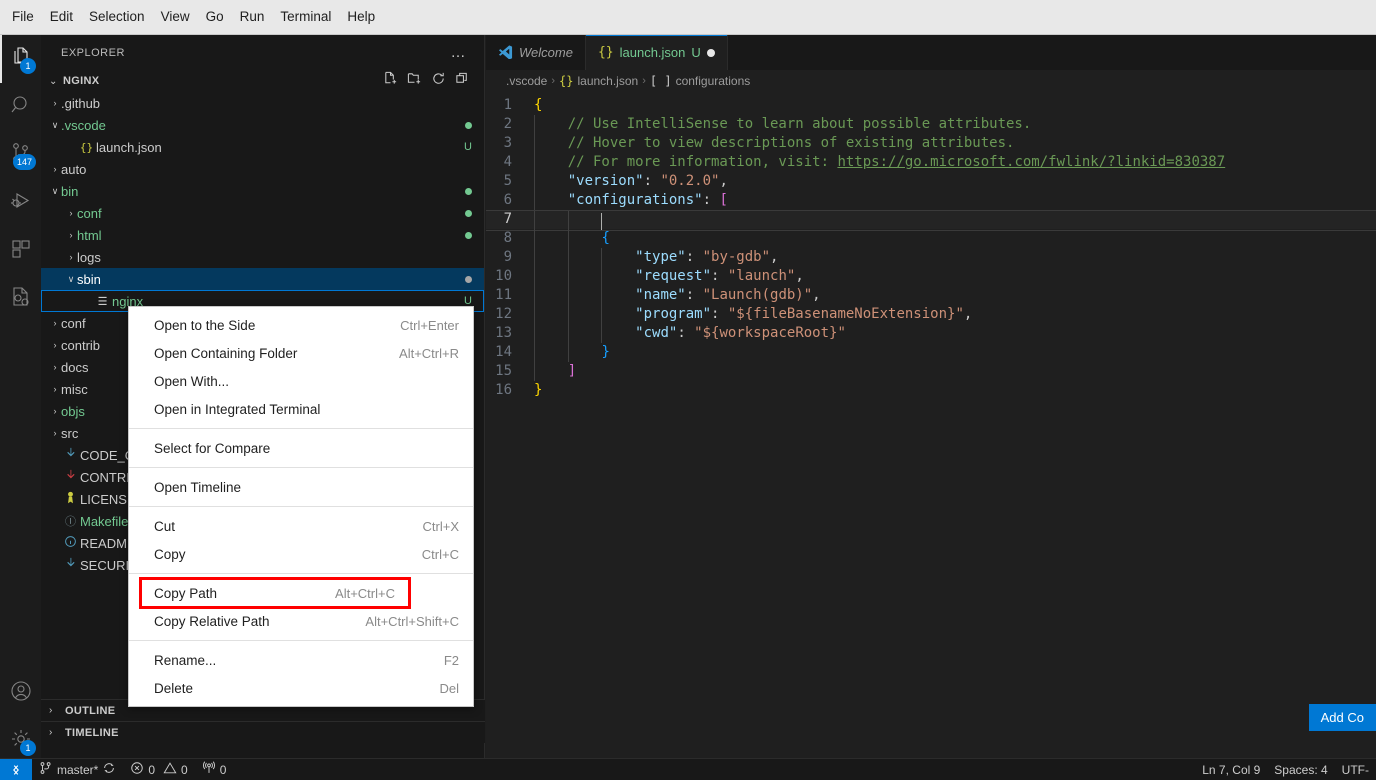  I want to click on code-line: 14 }, so click(931, 352).